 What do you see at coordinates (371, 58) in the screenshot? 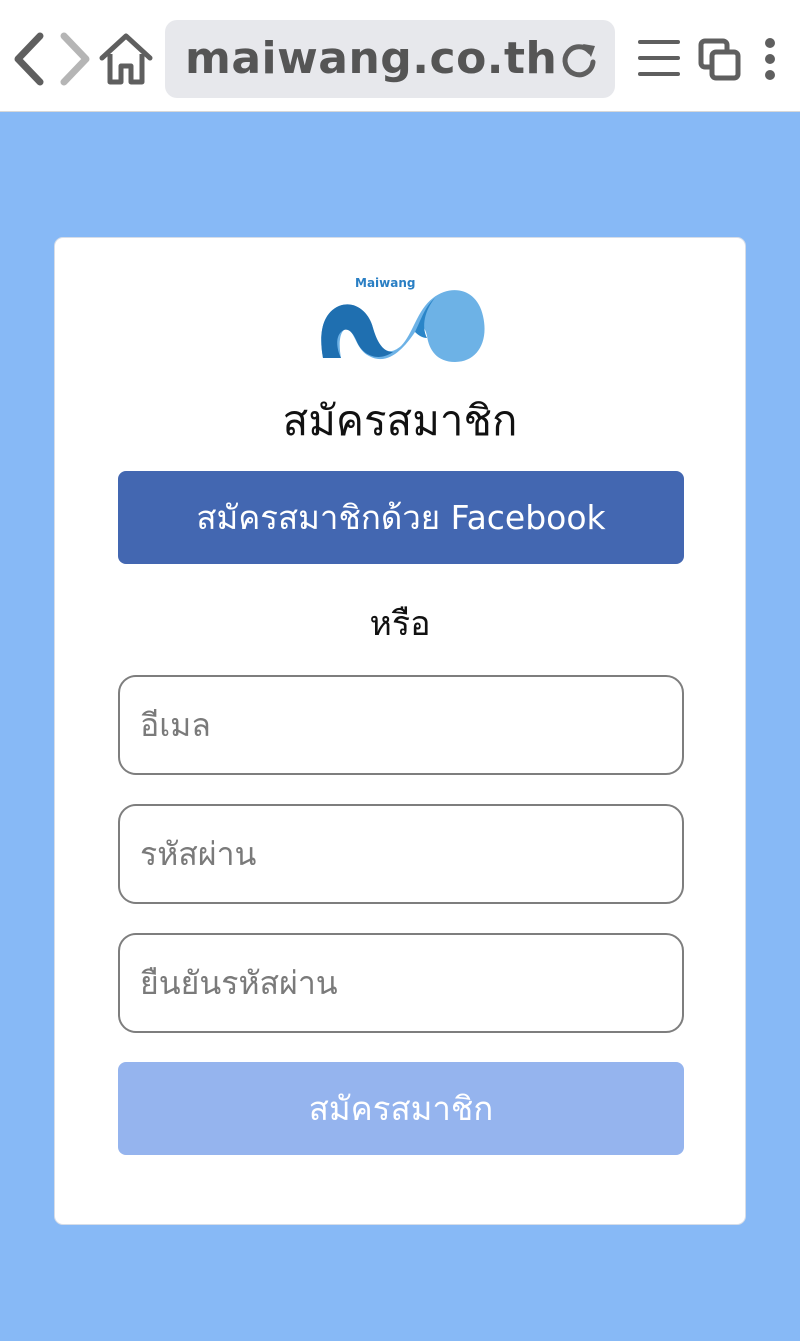
I see `url-text: maiwang.co.th` at bounding box center [371, 58].